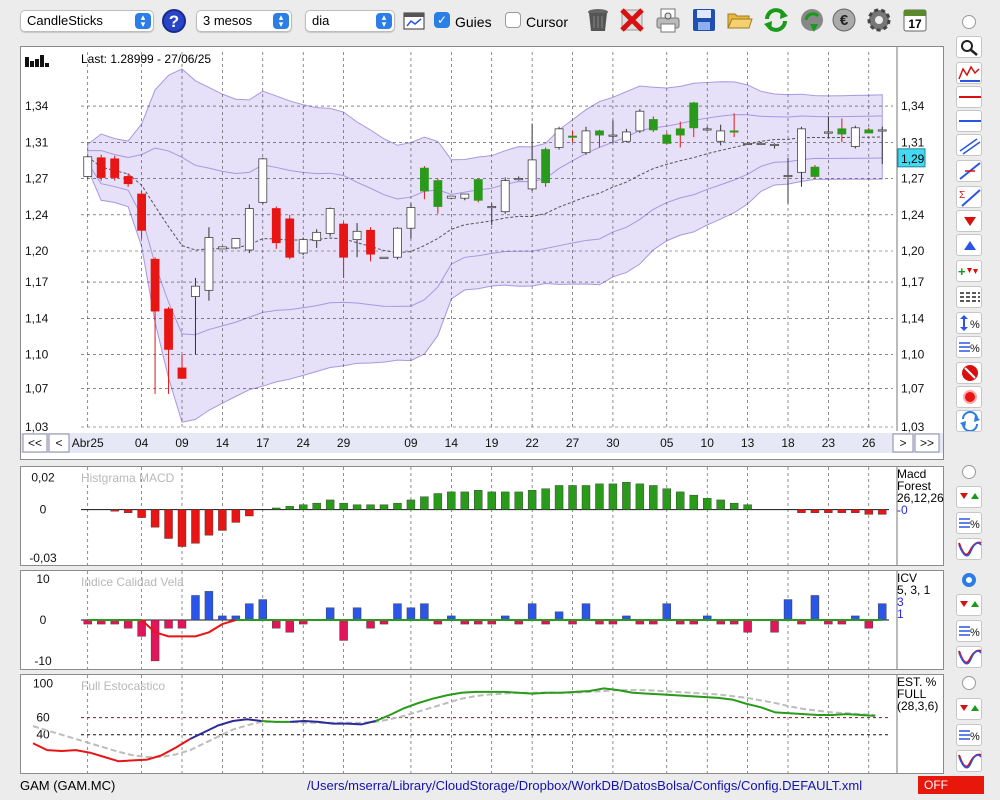  What do you see at coordinates (47, 65) in the screenshot?
I see `bar-chart-icon-bar` at bounding box center [47, 65].